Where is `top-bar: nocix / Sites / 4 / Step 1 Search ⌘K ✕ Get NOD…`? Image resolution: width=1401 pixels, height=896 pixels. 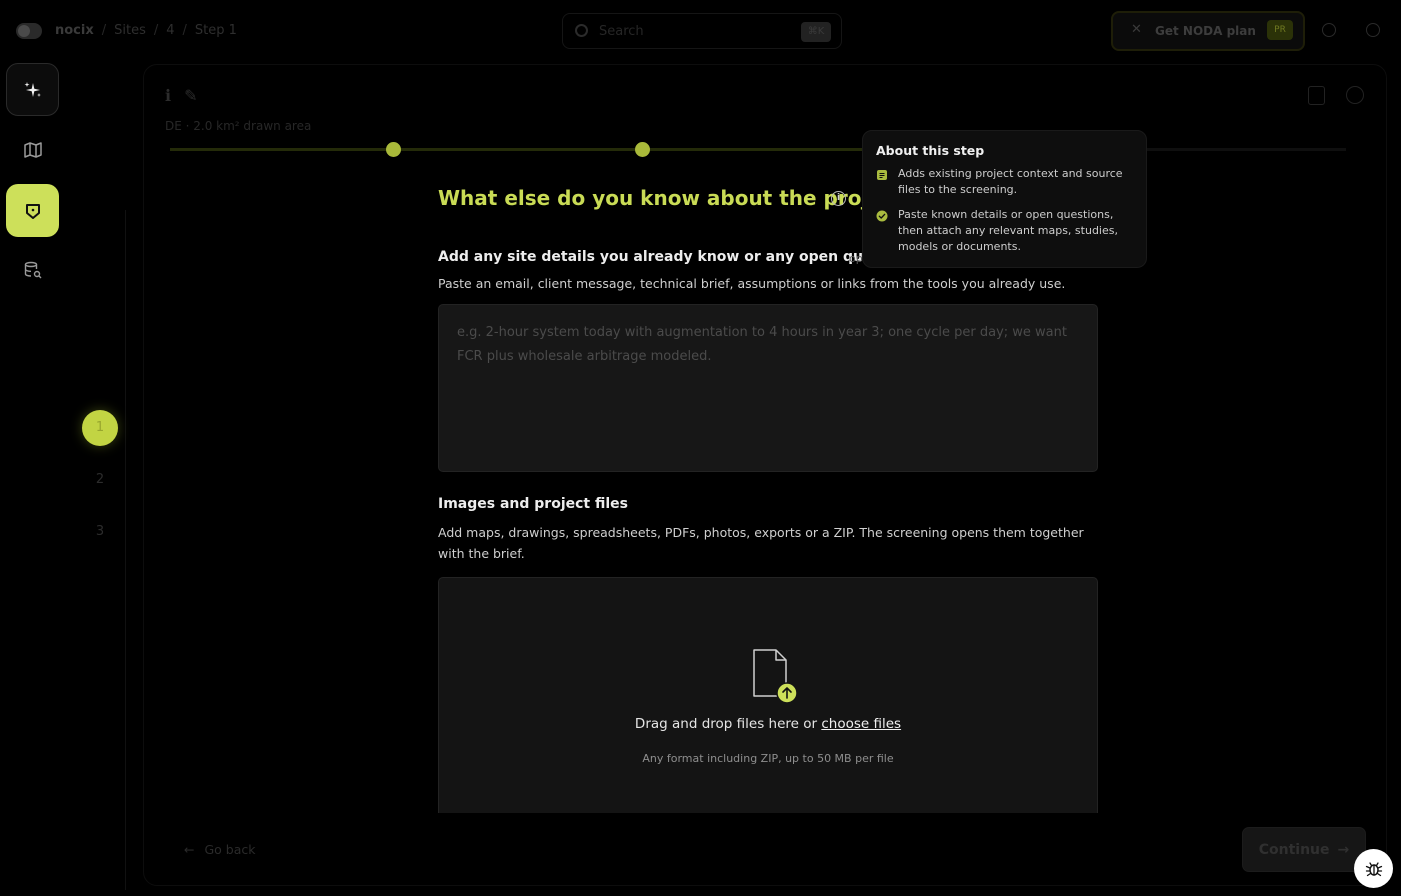 top-bar: nocix / Sites / 4 / Step 1 Search ⌘K ✕ Get NOD… is located at coordinates (700, 31).